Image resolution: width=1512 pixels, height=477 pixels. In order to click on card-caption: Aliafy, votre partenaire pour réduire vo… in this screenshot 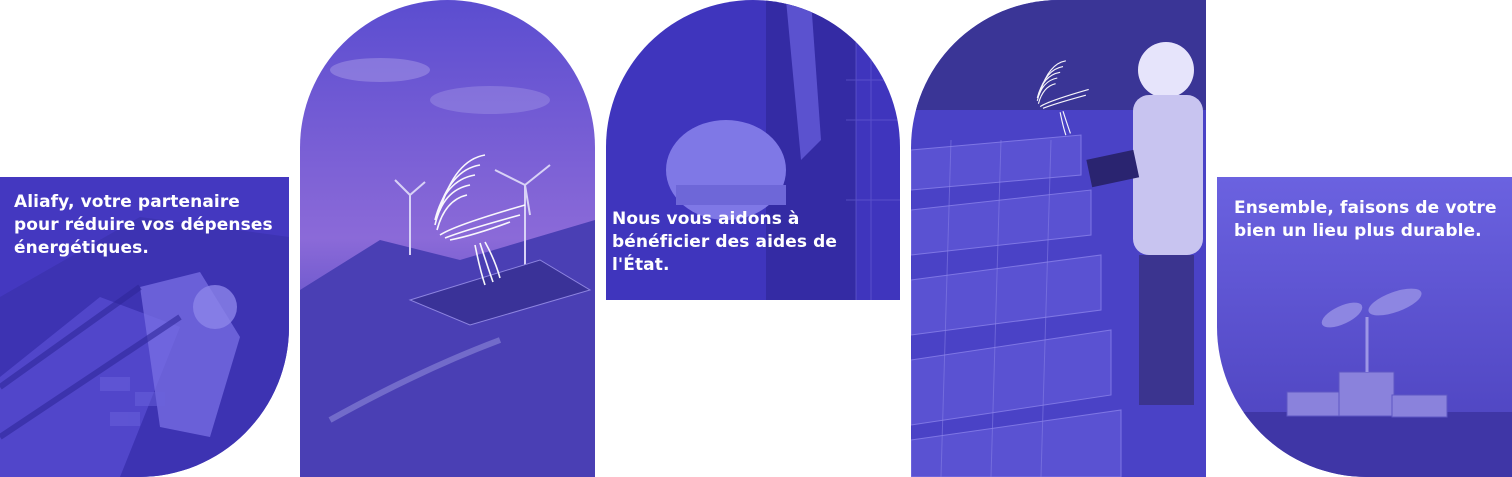, I will do `click(143, 225)`.